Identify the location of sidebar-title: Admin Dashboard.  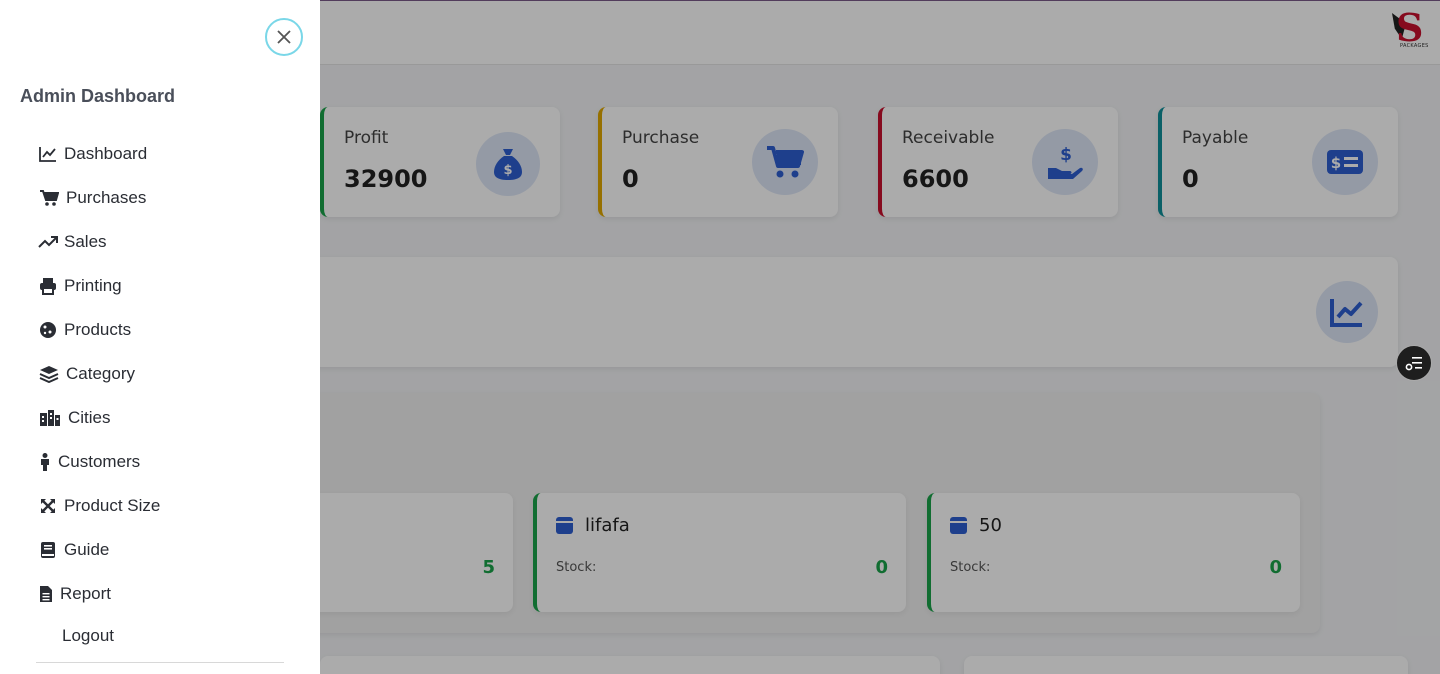
(98, 96).